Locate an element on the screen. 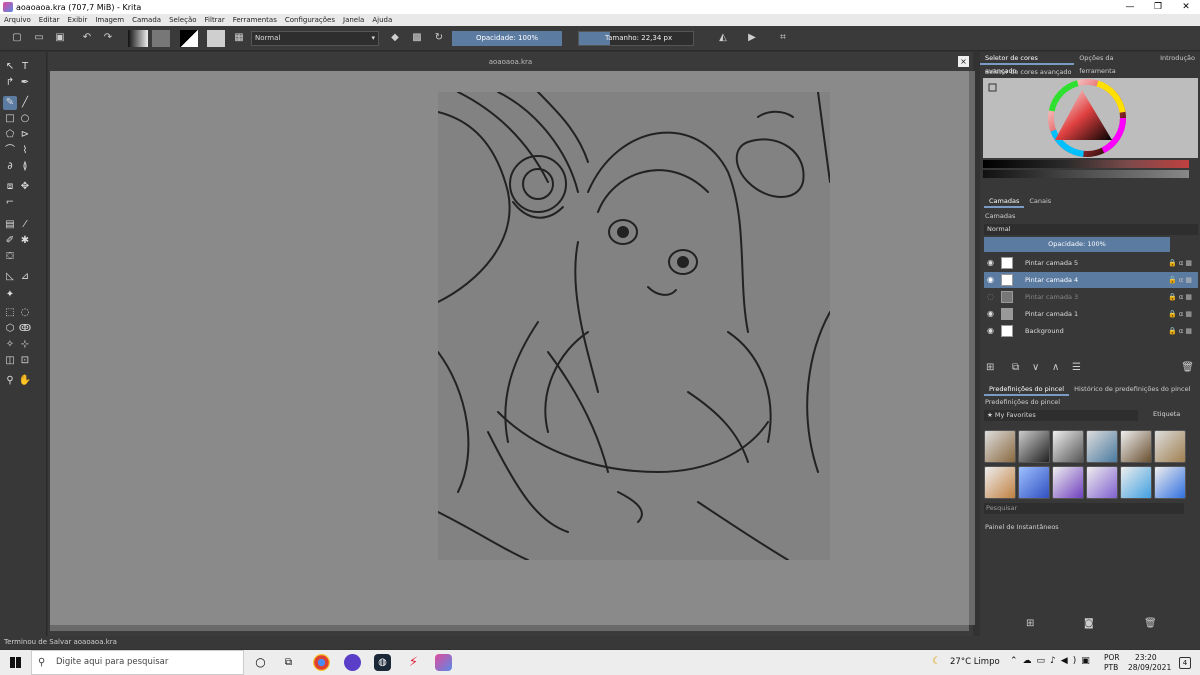 The height and width of the screenshot is (675, 1200). zoom-tool-icon: ⚲ is located at coordinates (10, 381).